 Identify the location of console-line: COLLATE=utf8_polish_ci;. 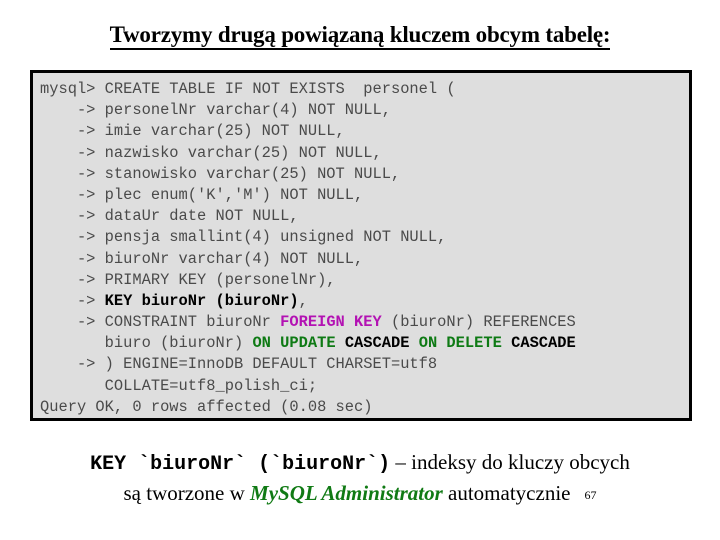
(364, 386).